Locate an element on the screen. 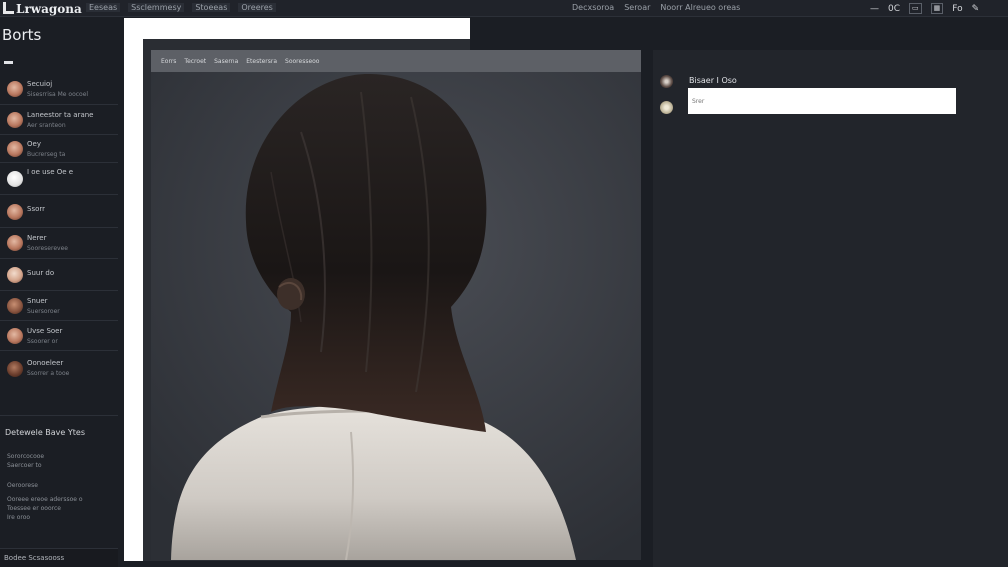 This screenshot has height=567, width=1008. nav-item: Seroar is located at coordinates (637, 7).